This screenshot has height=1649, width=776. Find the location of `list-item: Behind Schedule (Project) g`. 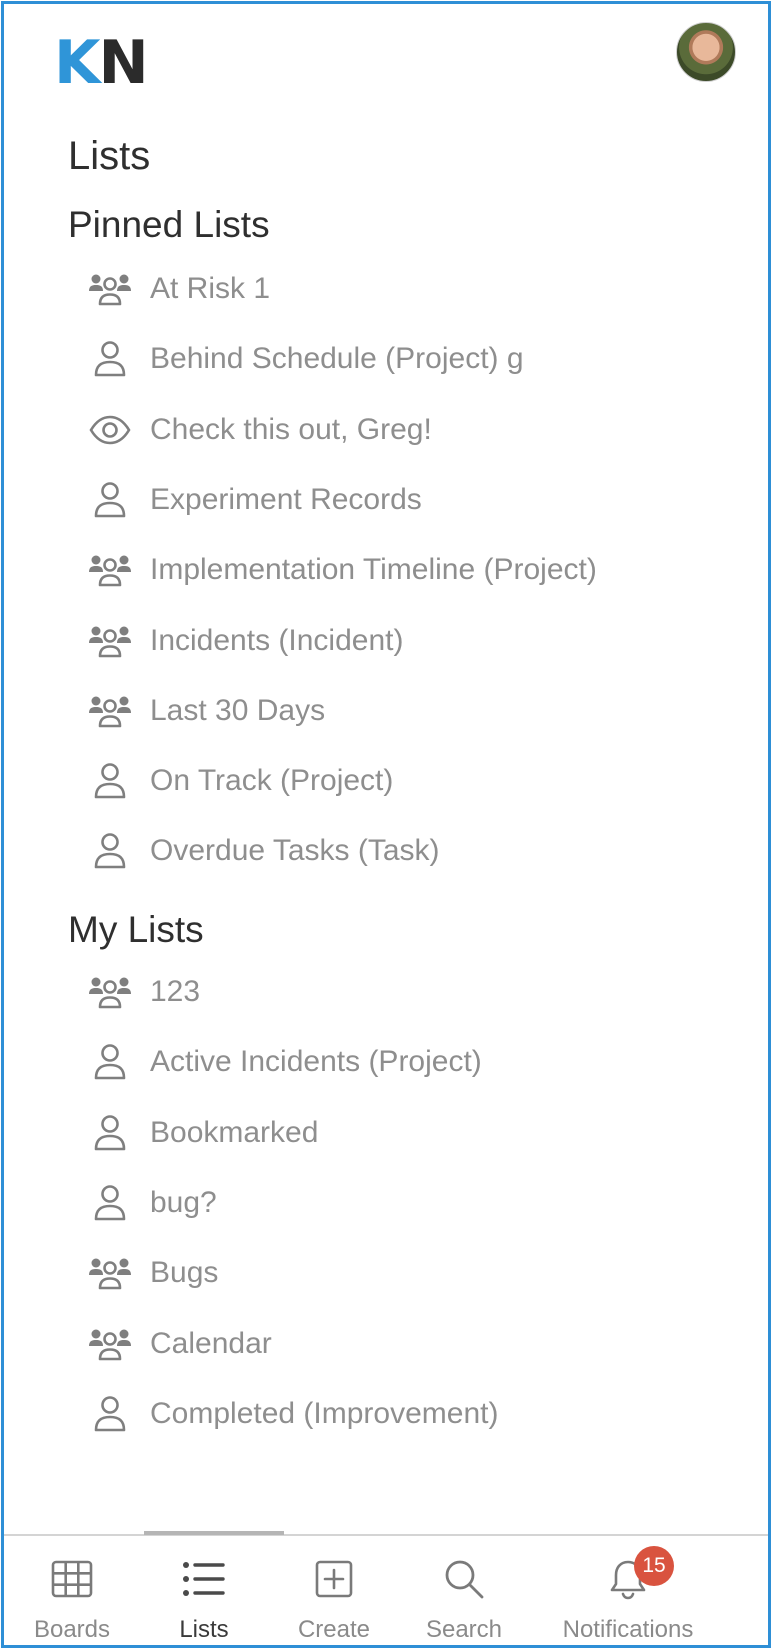

list-item: Behind Schedule (Project) g is located at coordinates (404, 359).